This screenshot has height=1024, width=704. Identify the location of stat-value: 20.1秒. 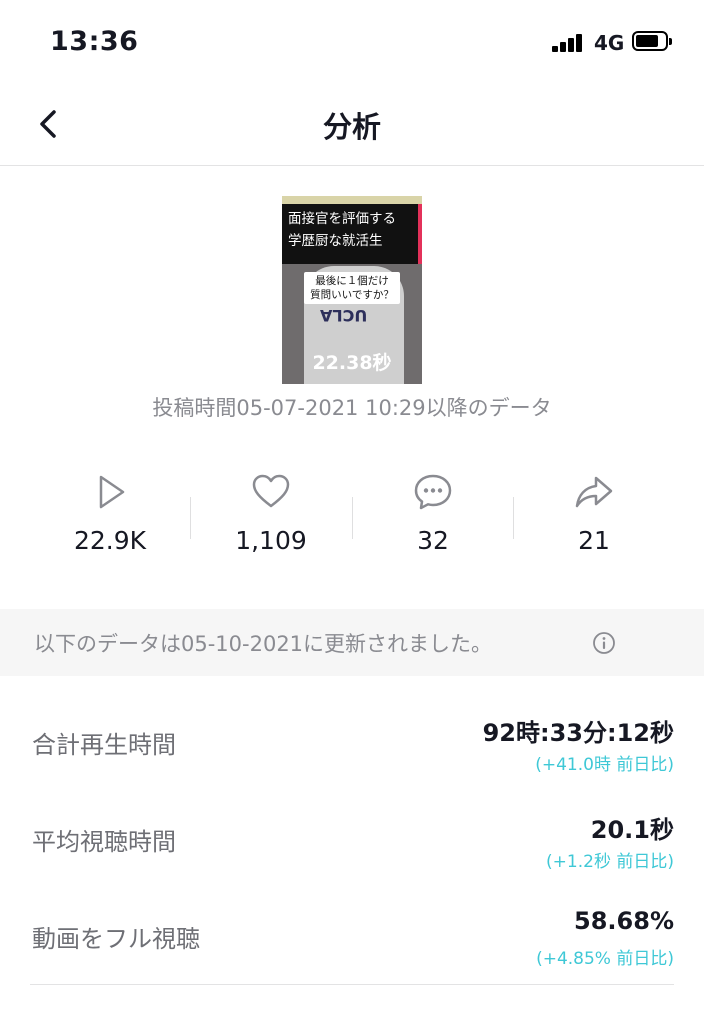
(632, 830).